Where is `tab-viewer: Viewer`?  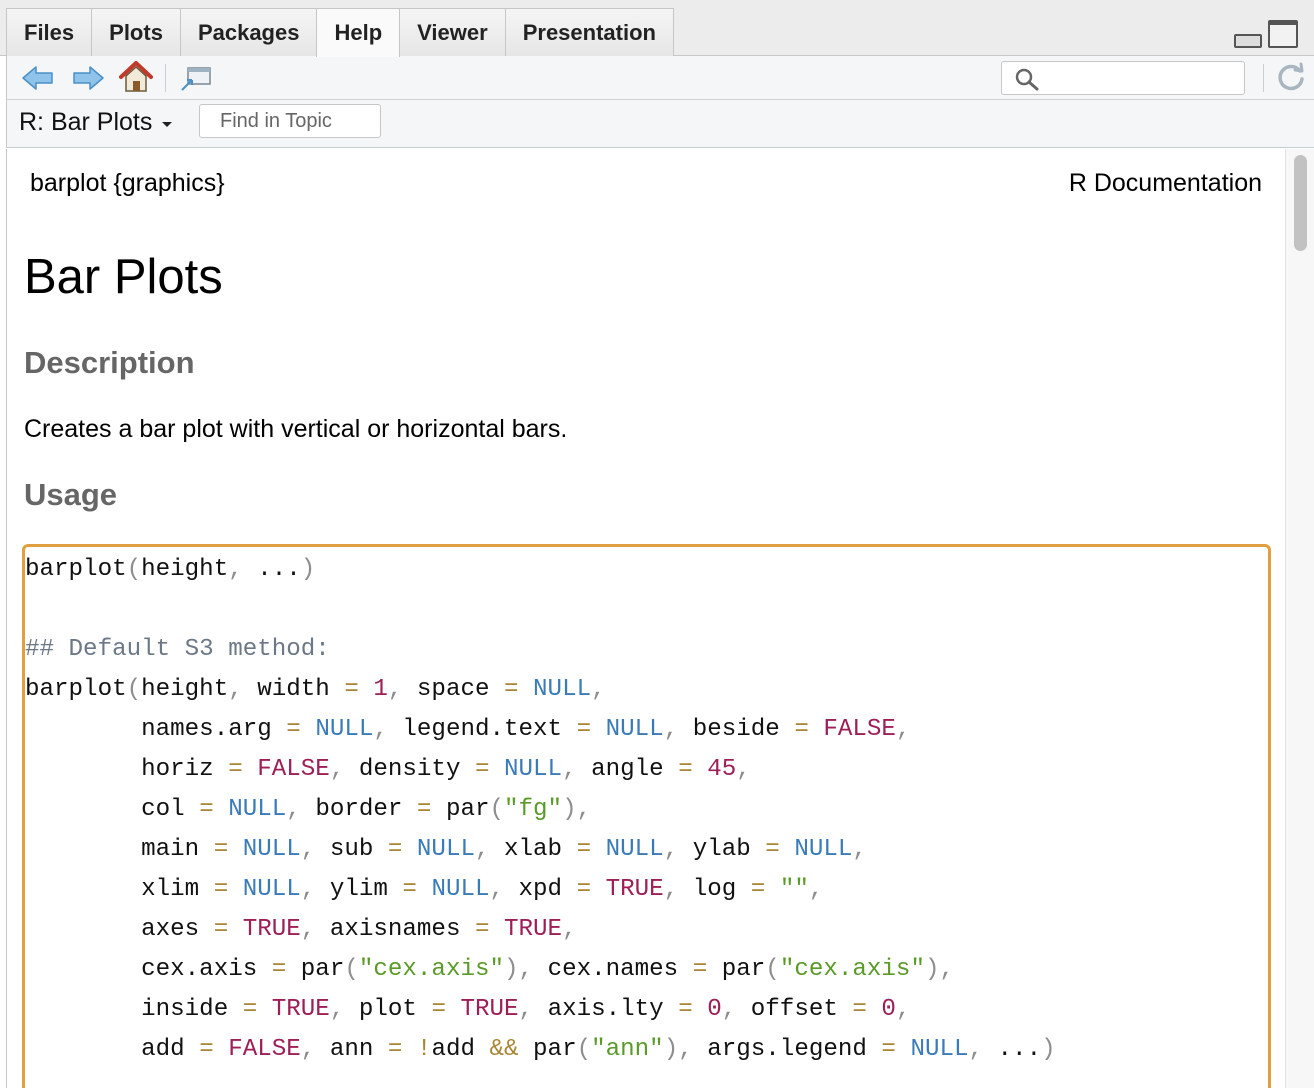 tab-viewer: Viewer is located at coordinates (452, 32).